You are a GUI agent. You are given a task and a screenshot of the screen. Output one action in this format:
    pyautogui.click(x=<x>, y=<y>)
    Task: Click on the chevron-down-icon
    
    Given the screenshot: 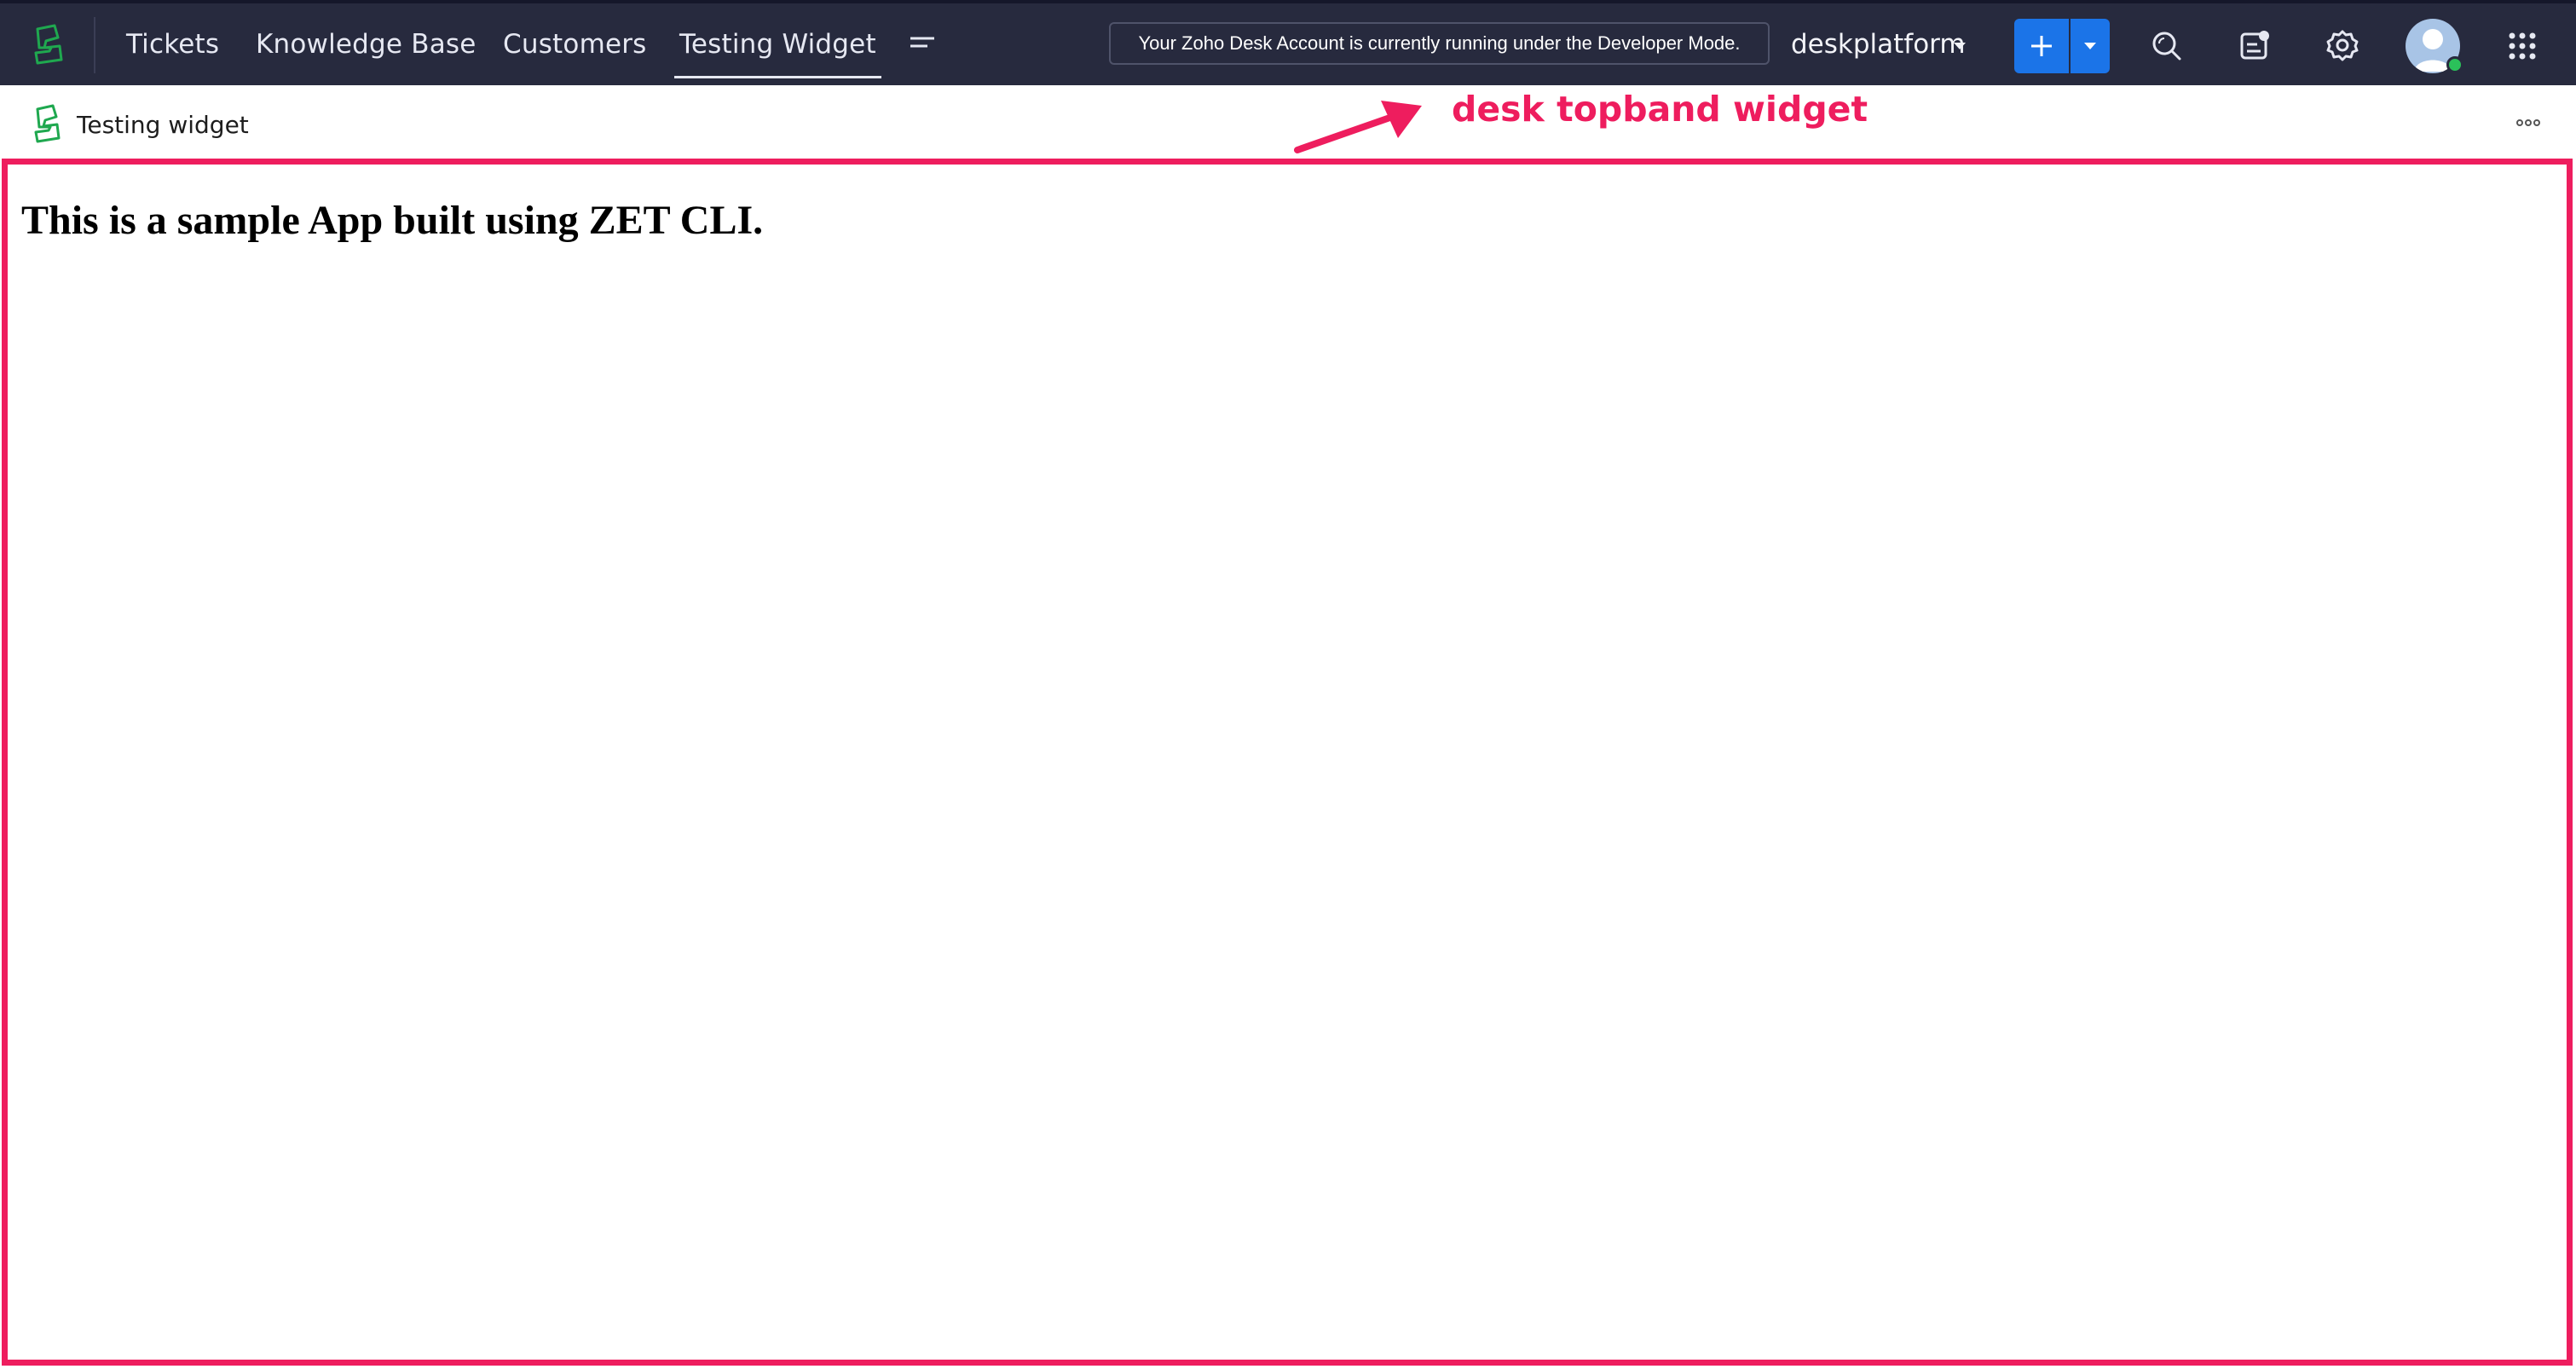 What is the action you would take?
    pyautogui.click(x=1960, y=46)
    